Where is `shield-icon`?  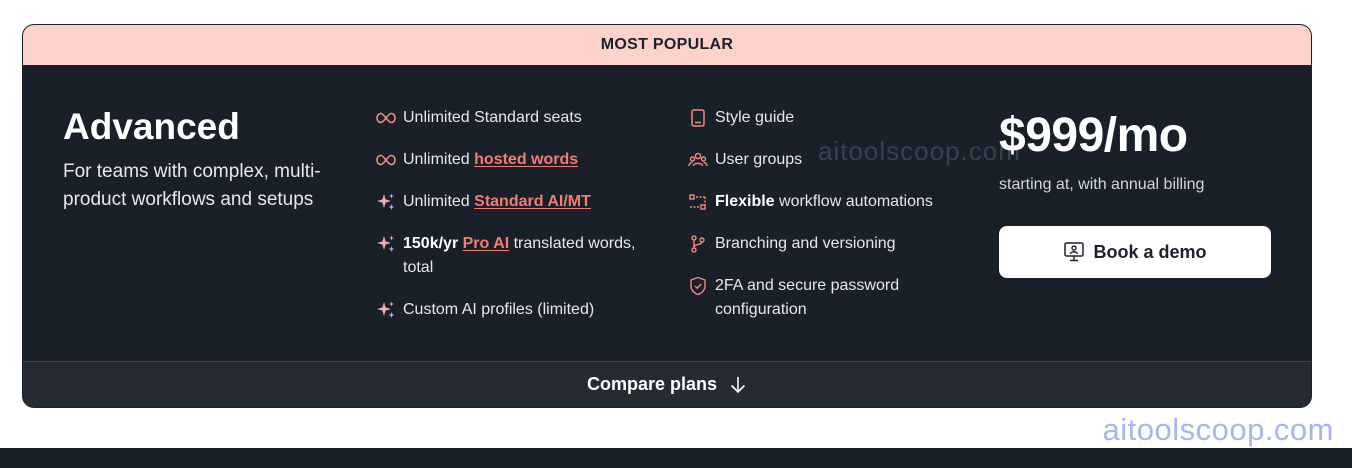
shield-icon is located at coordinates (698, 286).